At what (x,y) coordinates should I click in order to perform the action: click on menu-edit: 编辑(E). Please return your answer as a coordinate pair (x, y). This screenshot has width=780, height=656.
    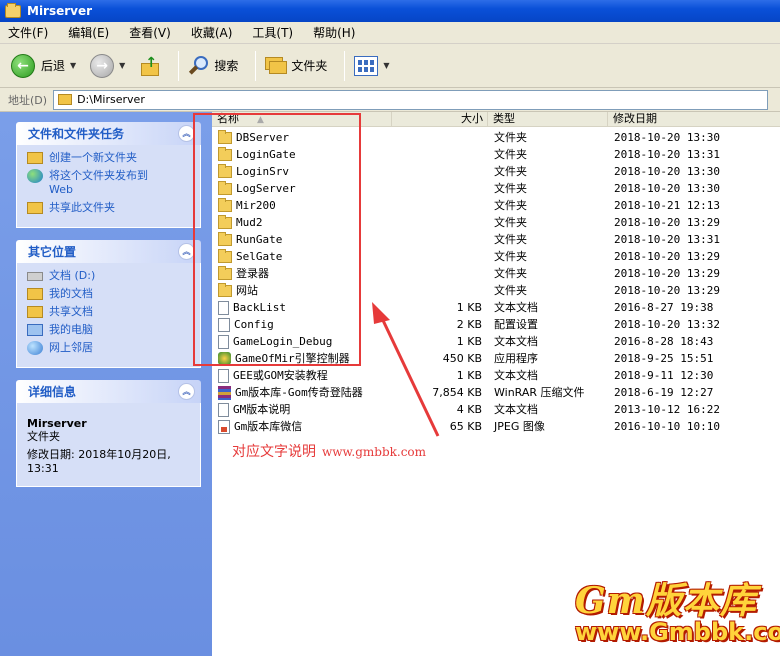
    Looking at the image, I should click on (88, 32).